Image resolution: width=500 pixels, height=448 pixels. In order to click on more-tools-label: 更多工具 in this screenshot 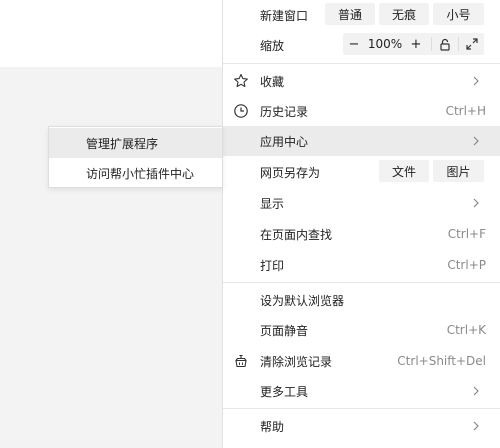, I will do `click(284, 391)`.